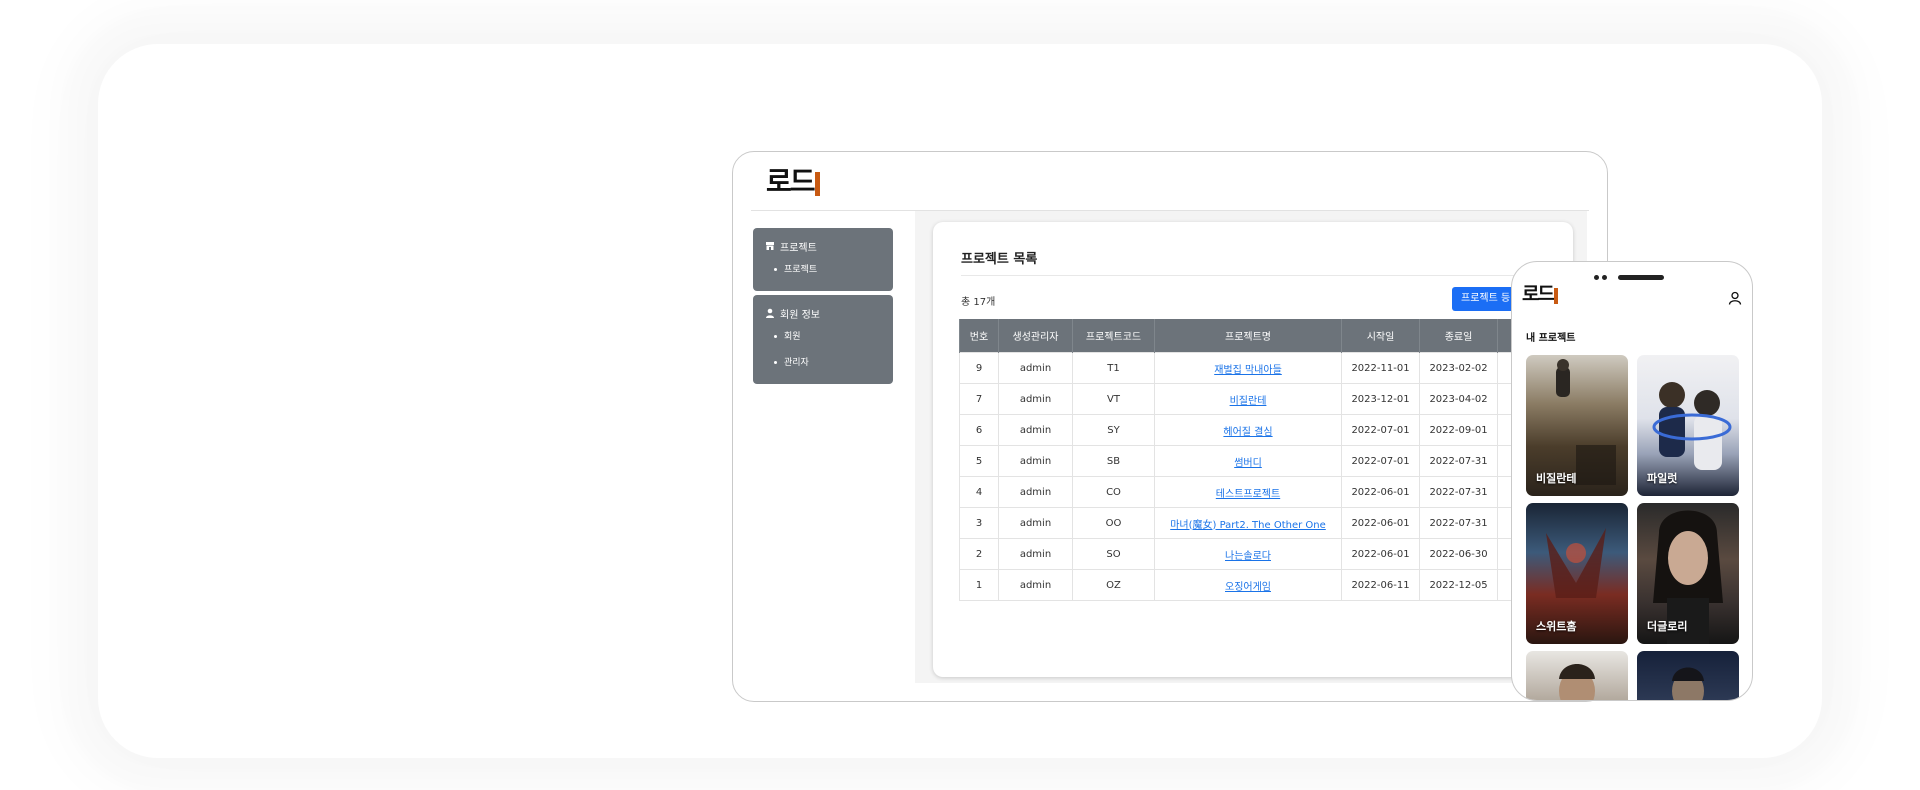 The width and height of the screenshot is (1920, 790). I want to click on sidebar-item-admin: 관리자, so click(823, 363).